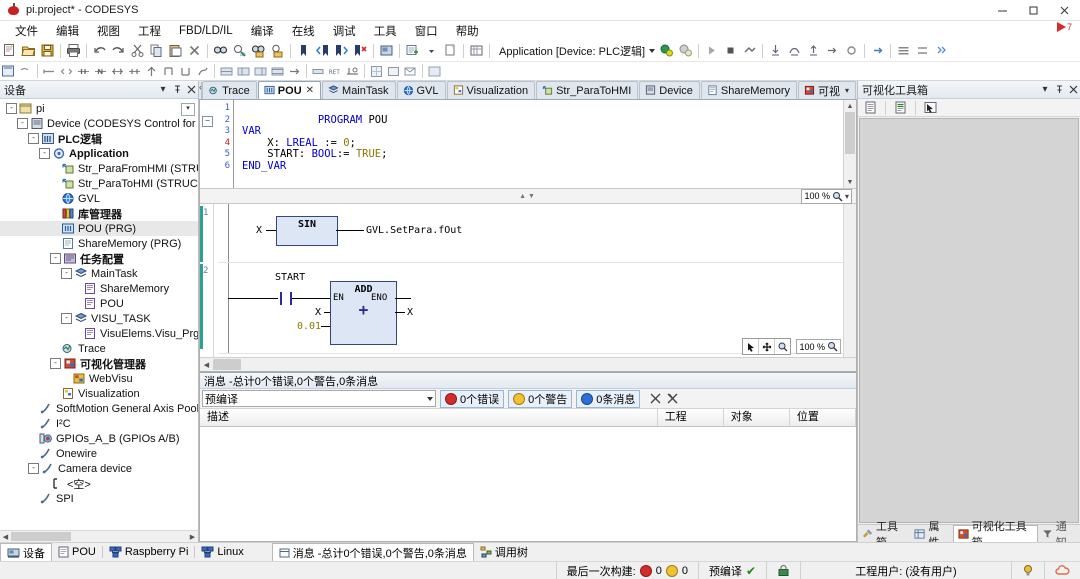 This screenshot has width=1080, height=579. What do you see at coordinates (673, 398) in the screenshot?
I see `clear-all-icon` at bounding box center [673, 398].